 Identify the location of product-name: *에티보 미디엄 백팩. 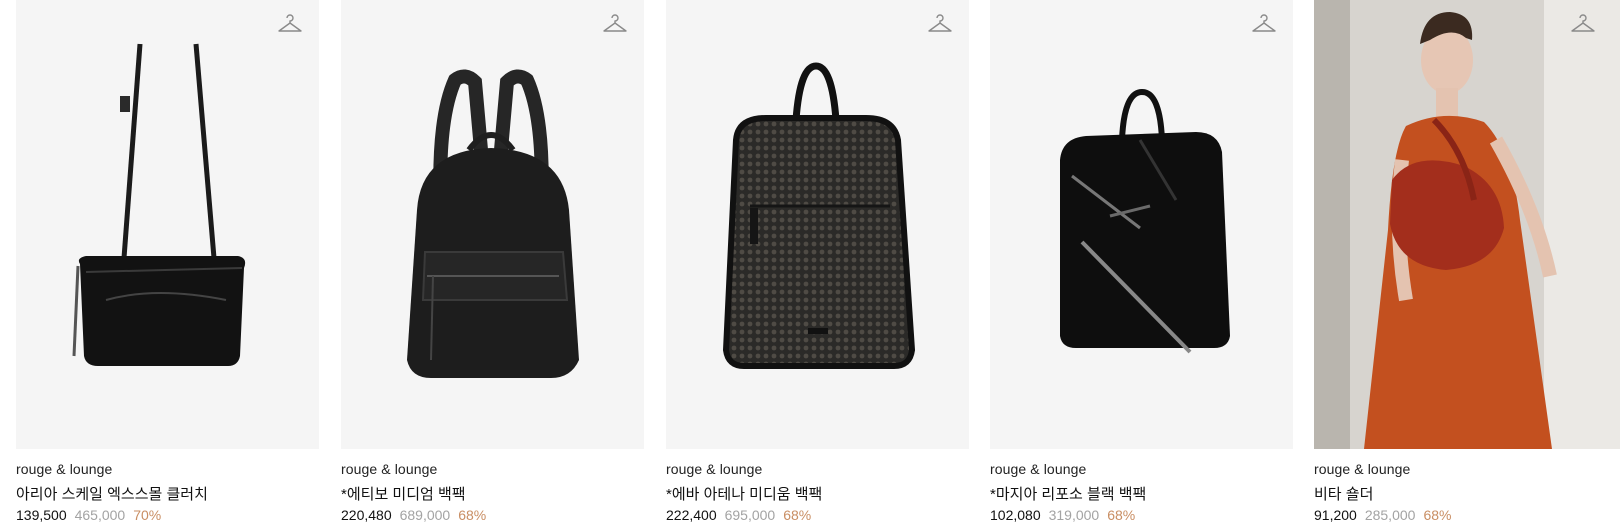
(403, 493).